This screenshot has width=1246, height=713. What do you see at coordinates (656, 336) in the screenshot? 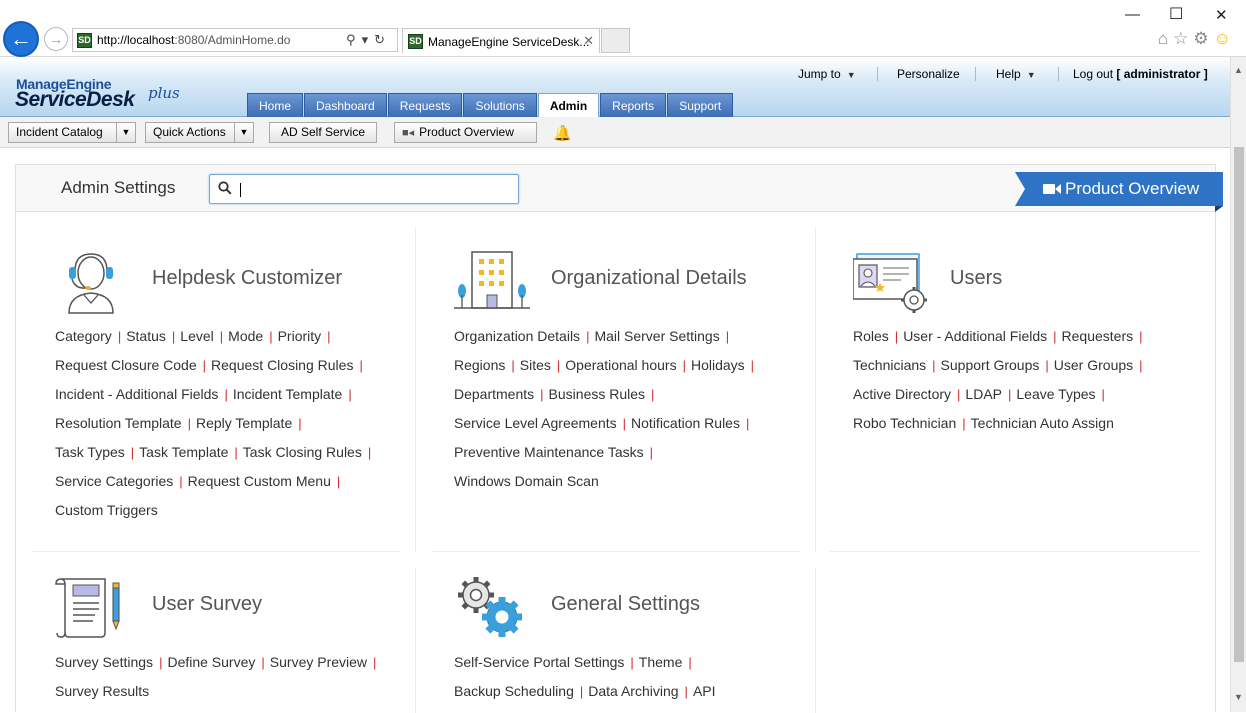
I see `settings-link: Mail Server Settings` at bounding box center [656, 336].